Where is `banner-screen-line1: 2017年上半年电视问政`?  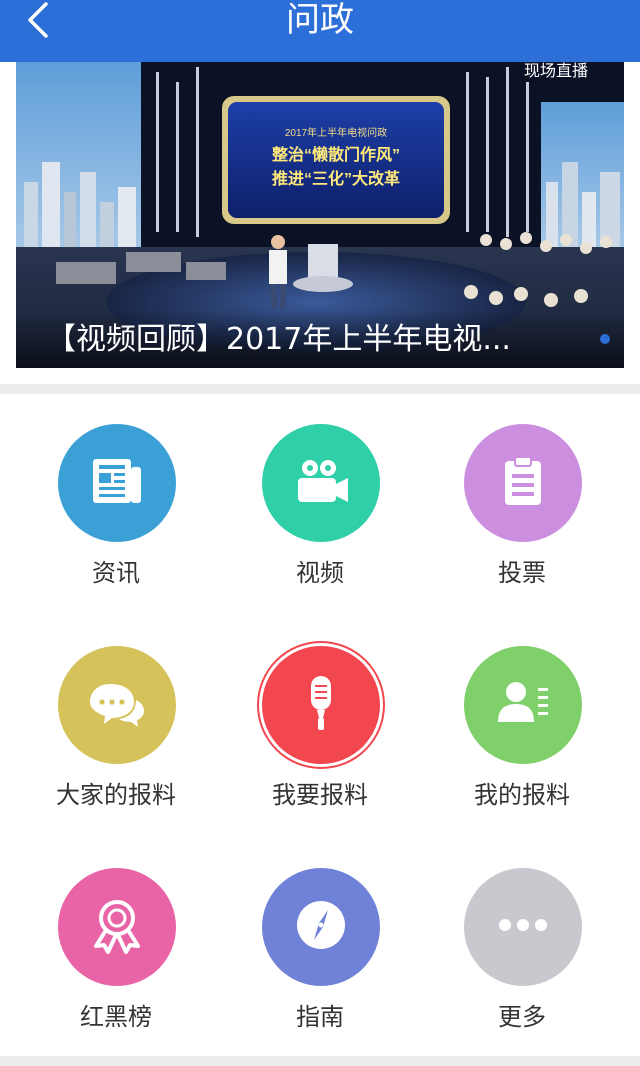
banner-screen-line1: 2017年上半年电视问政 is located at coordinates (336, 132).